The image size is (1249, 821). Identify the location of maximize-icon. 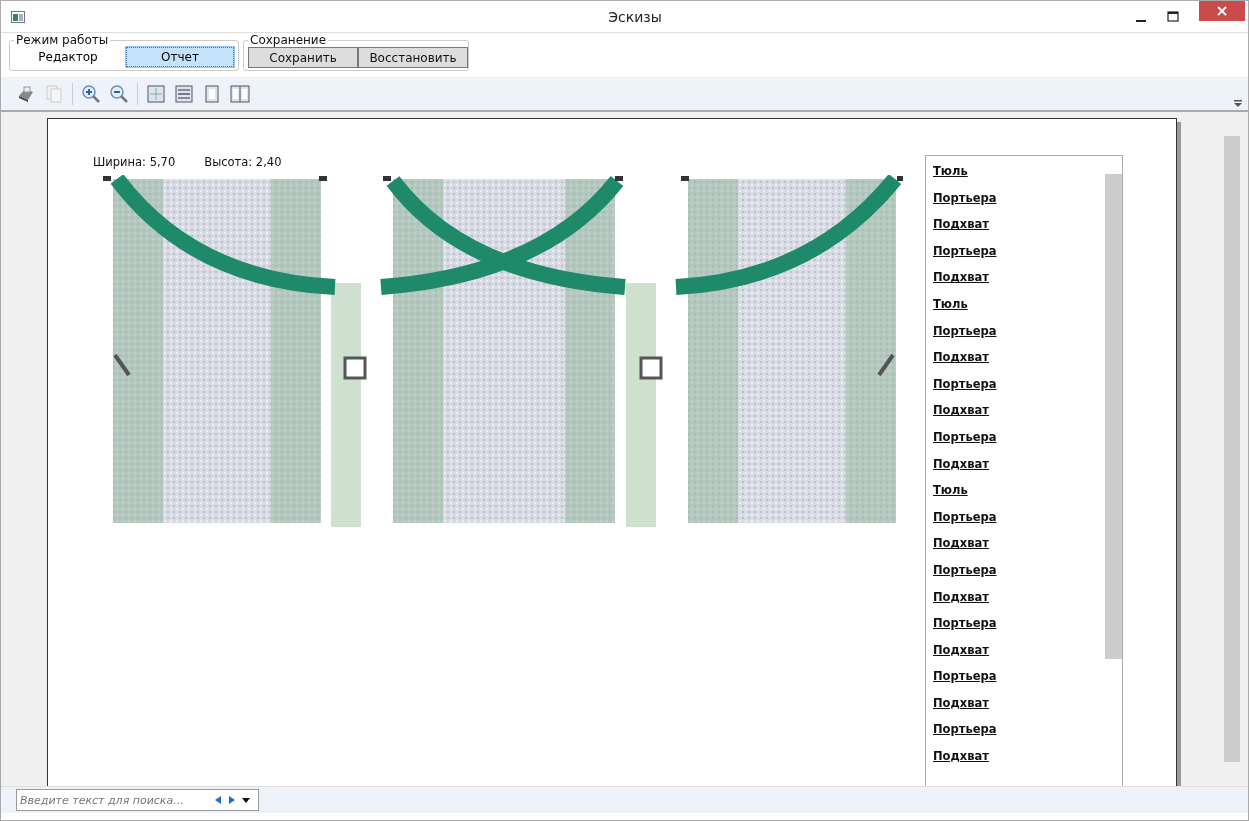
(1173, 16).